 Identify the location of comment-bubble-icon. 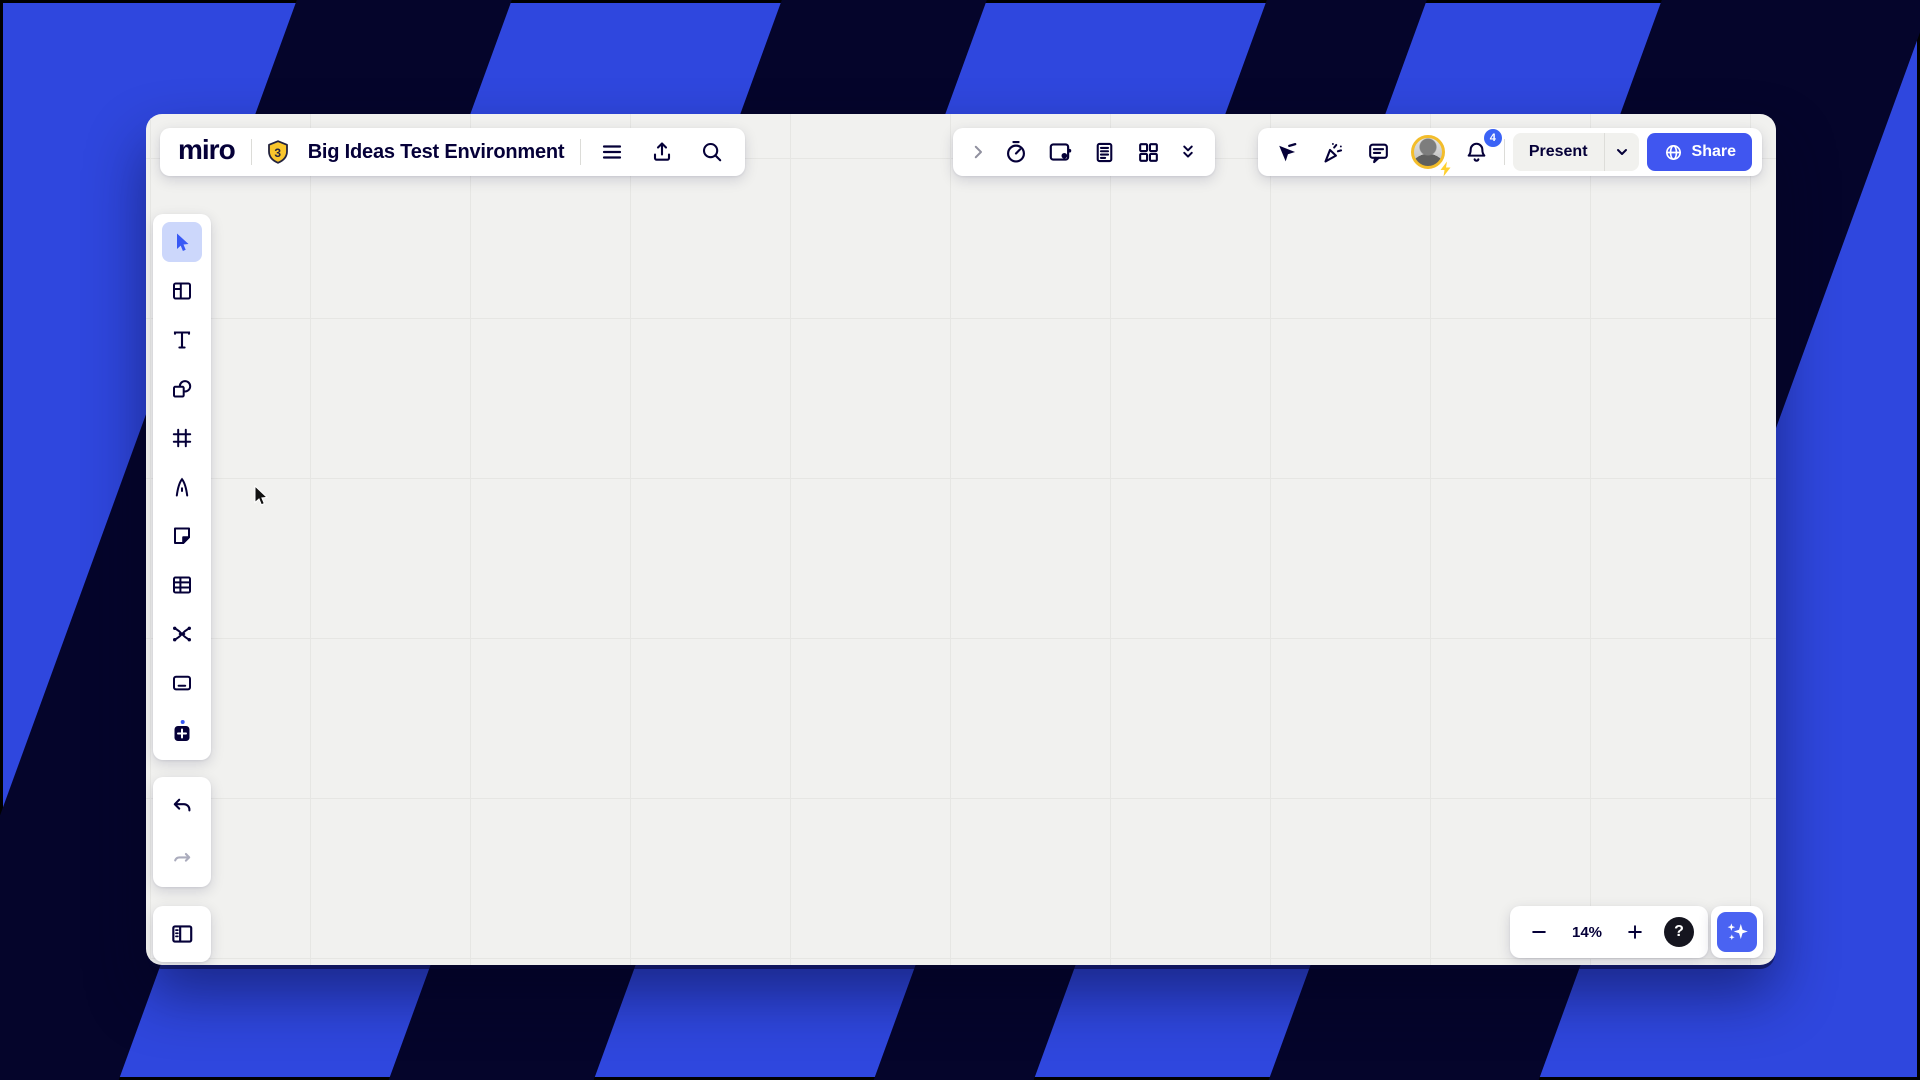
(1379, 153).